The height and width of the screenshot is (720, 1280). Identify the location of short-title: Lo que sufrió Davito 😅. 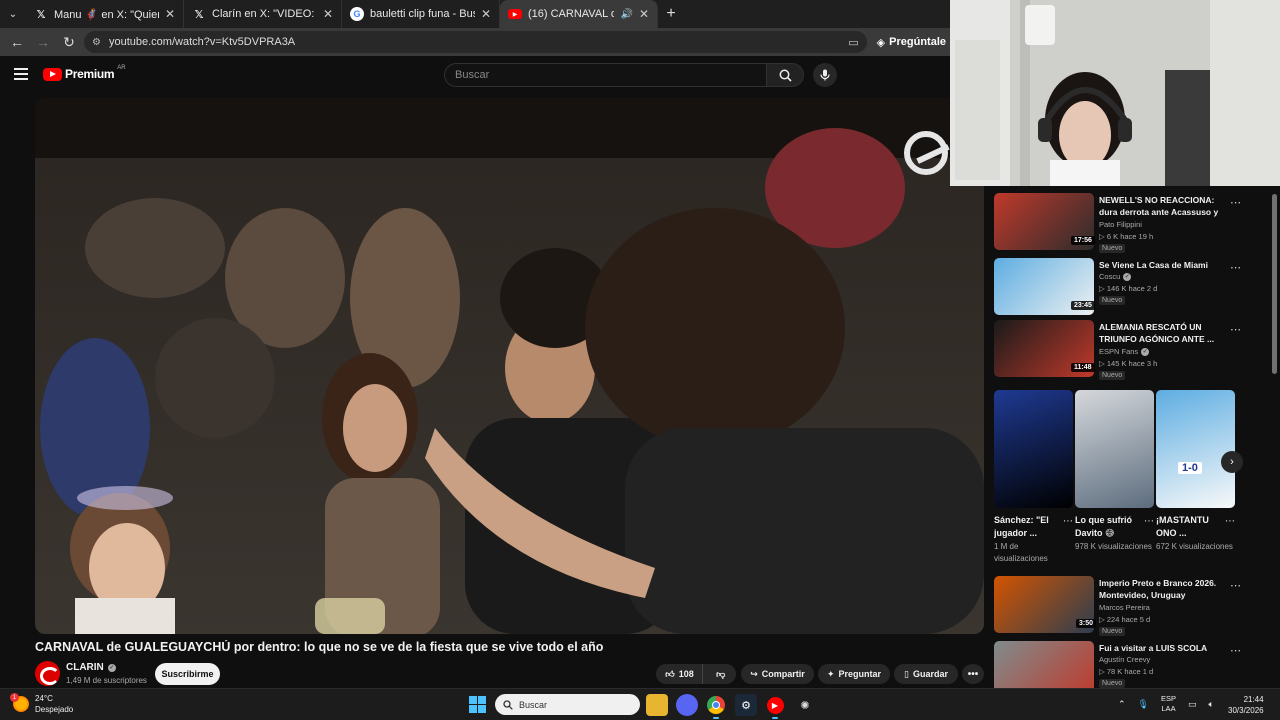
(1109, 527).